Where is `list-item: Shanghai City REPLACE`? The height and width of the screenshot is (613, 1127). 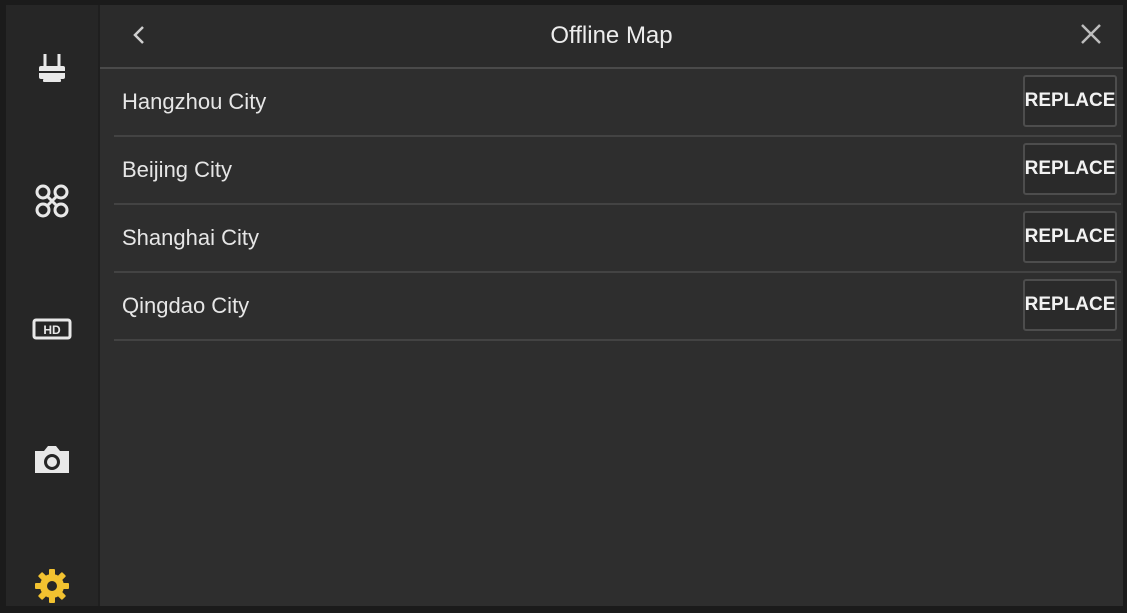
list-item: Shanghai City REPLACE is located at coordinates (617, 239).